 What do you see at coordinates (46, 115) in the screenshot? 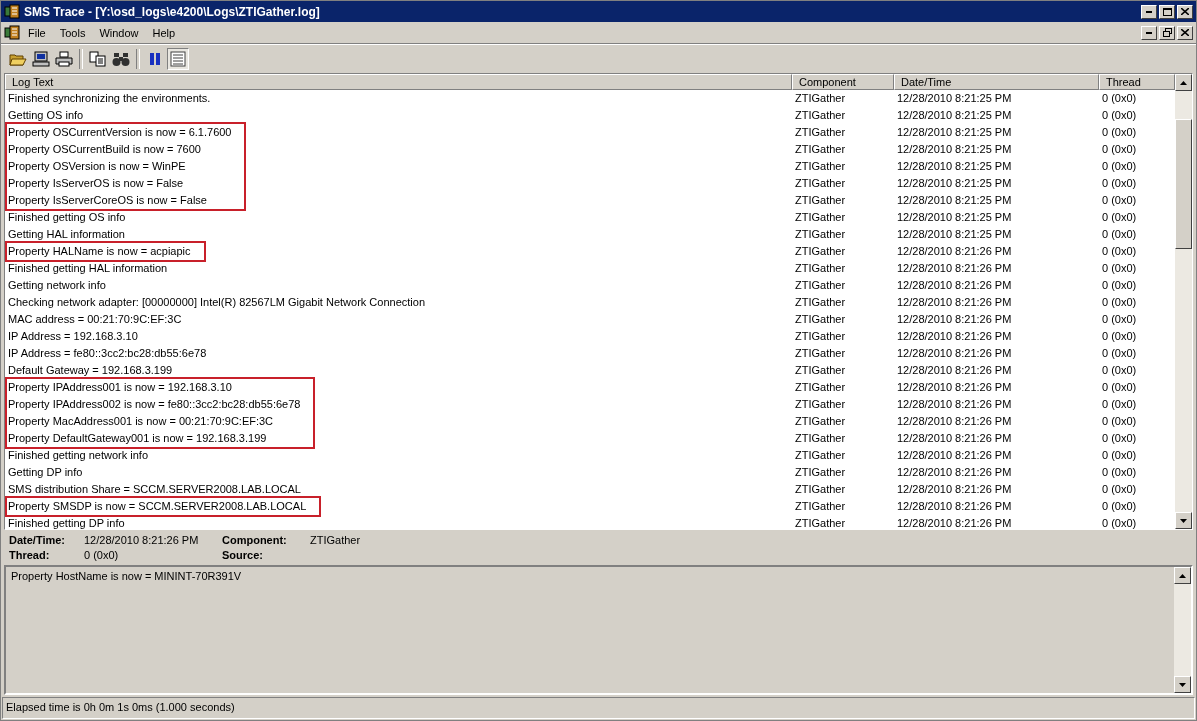
I see `log-text: Getting OS info` at bounding box center [46, 115].